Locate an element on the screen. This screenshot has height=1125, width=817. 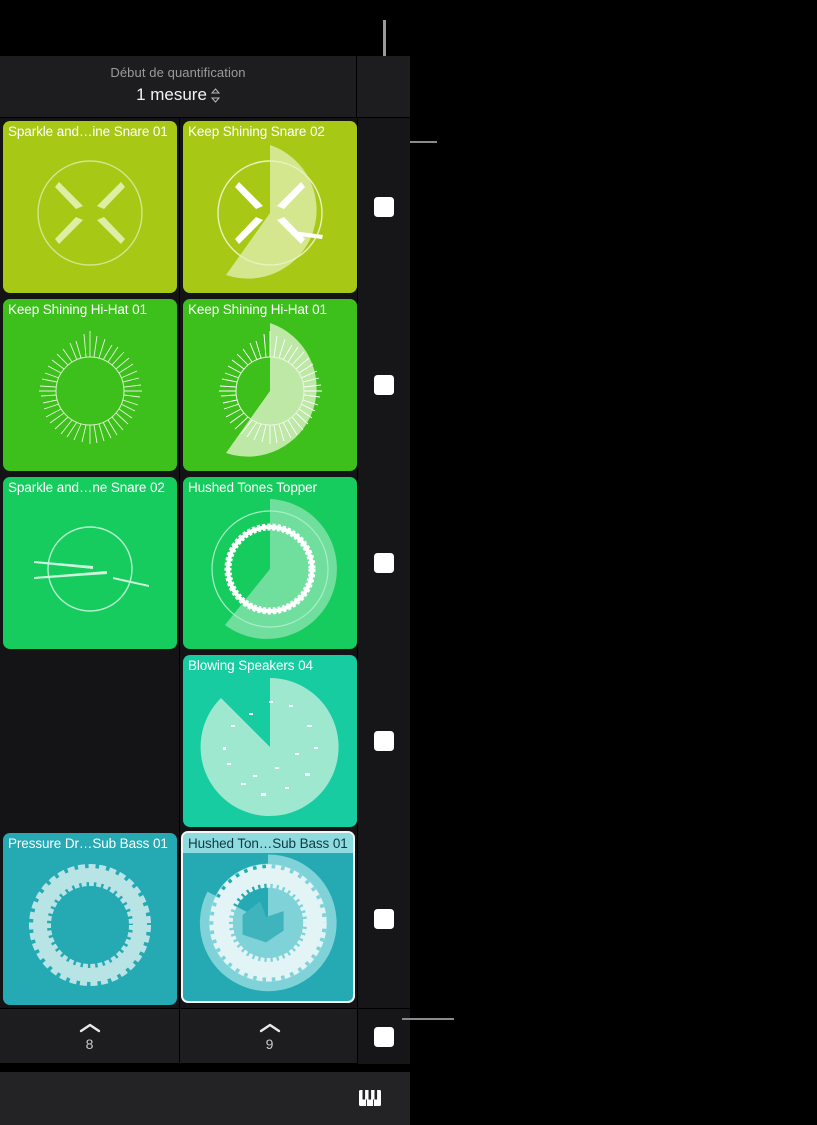
loop-cell-title: Sparkle and…ne Snare 02 is located at coordinates (86, 487).